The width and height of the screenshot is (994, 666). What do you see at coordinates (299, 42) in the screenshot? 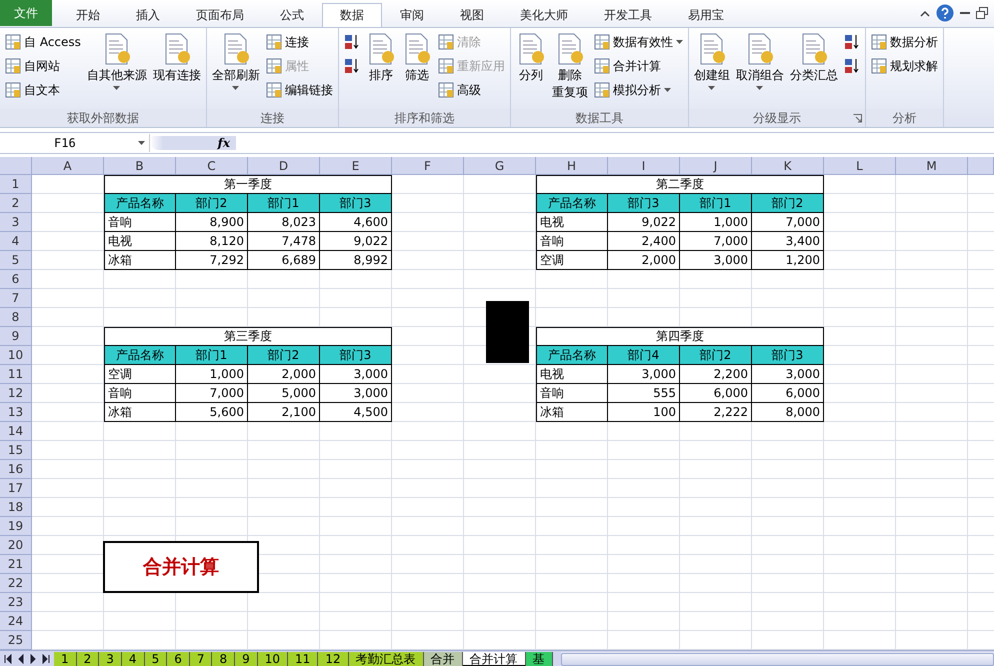
I see `ribbon-button: 连接` at bounding box center [299, 42].